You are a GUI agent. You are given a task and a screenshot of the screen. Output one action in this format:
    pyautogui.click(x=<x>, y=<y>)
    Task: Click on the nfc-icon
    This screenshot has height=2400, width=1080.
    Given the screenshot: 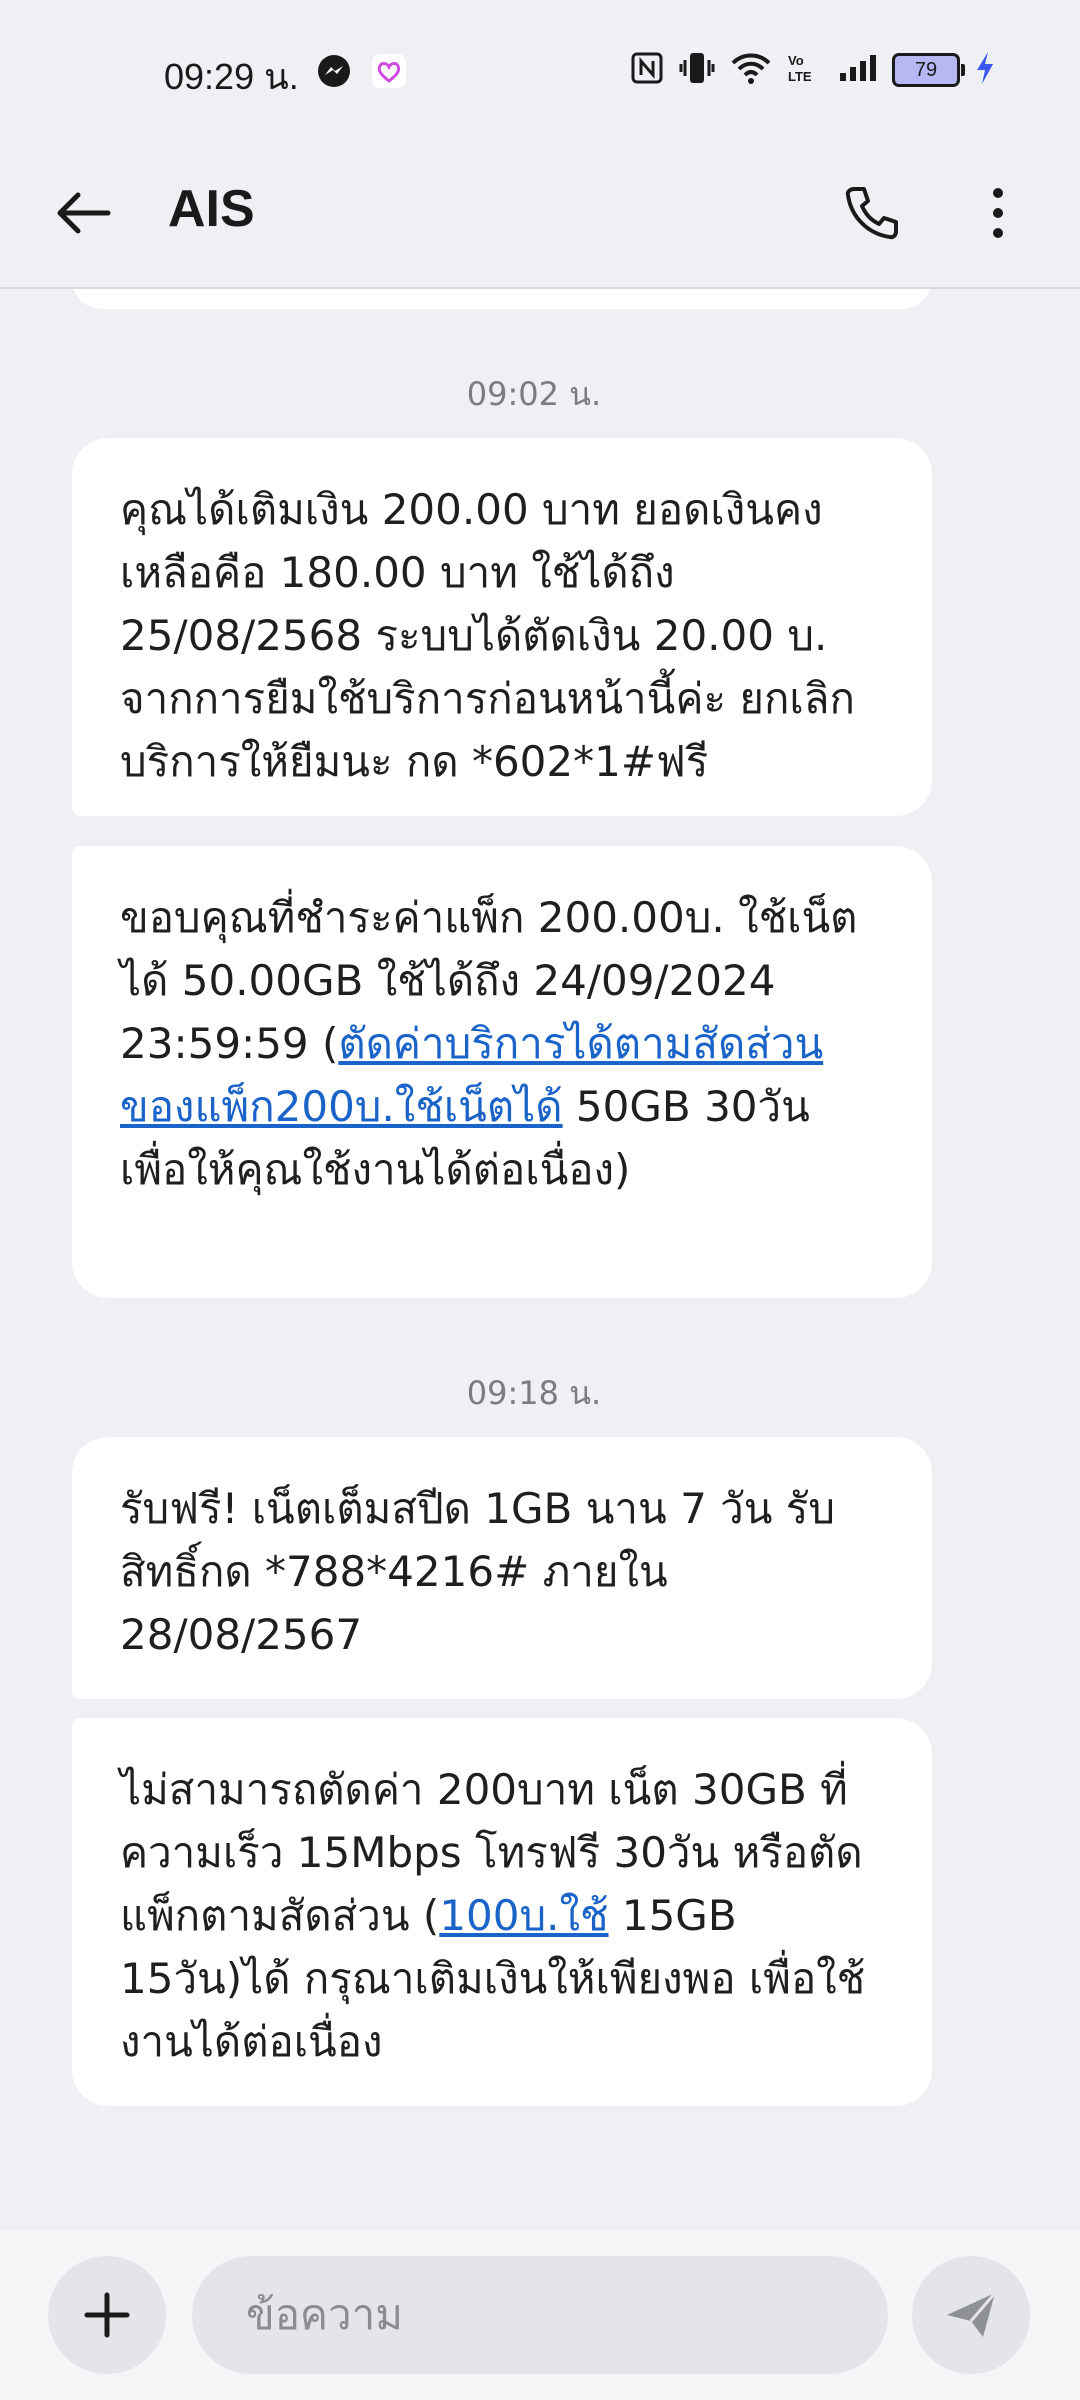 What is the action you would take?
    pyautogui.click(x=647, y=70)
    